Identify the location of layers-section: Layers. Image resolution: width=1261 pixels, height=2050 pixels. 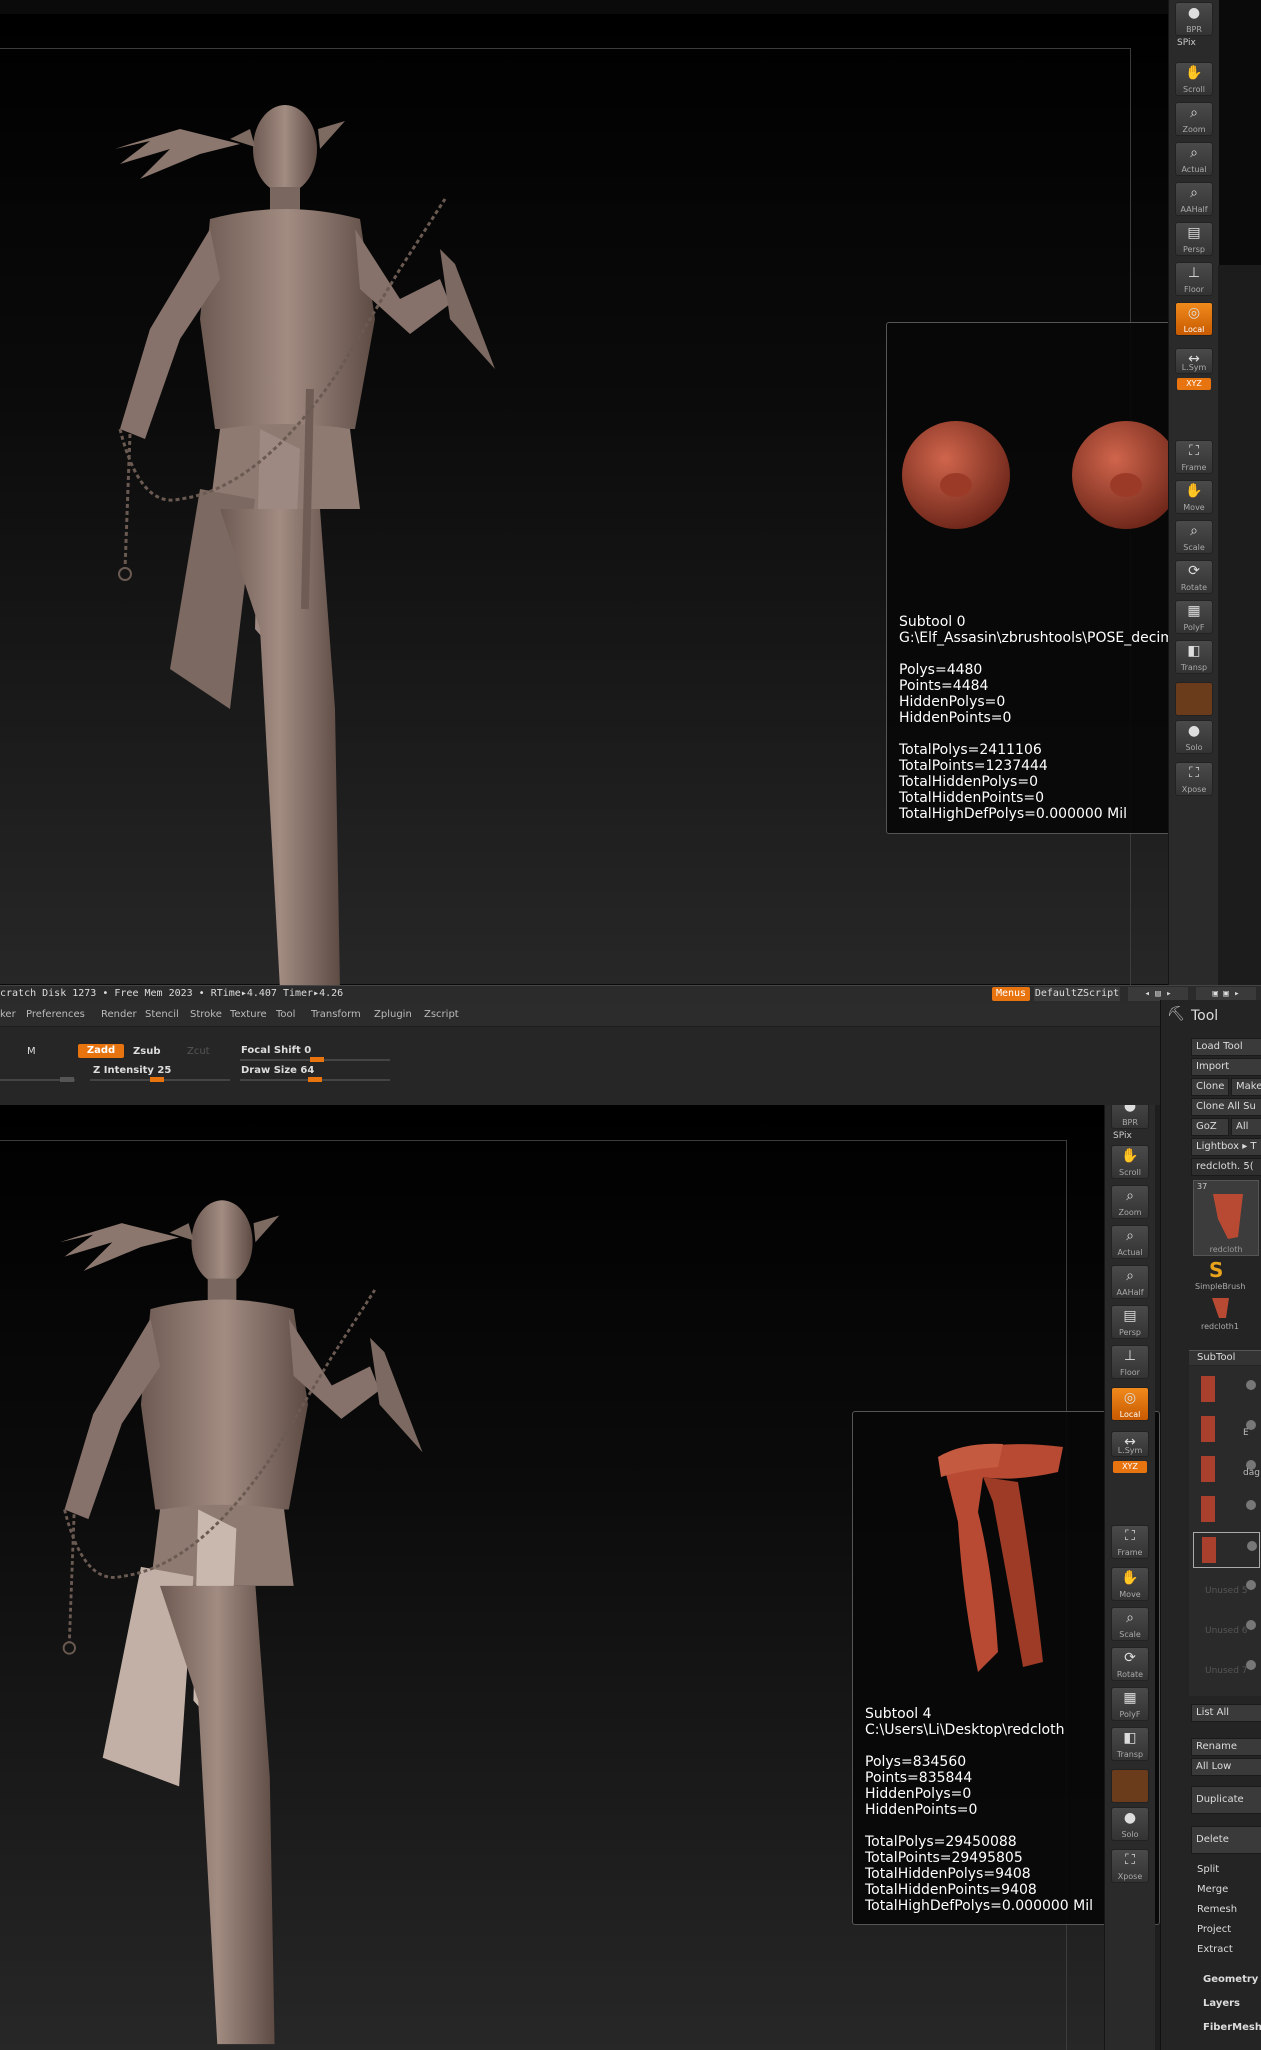
(1221, 2003).